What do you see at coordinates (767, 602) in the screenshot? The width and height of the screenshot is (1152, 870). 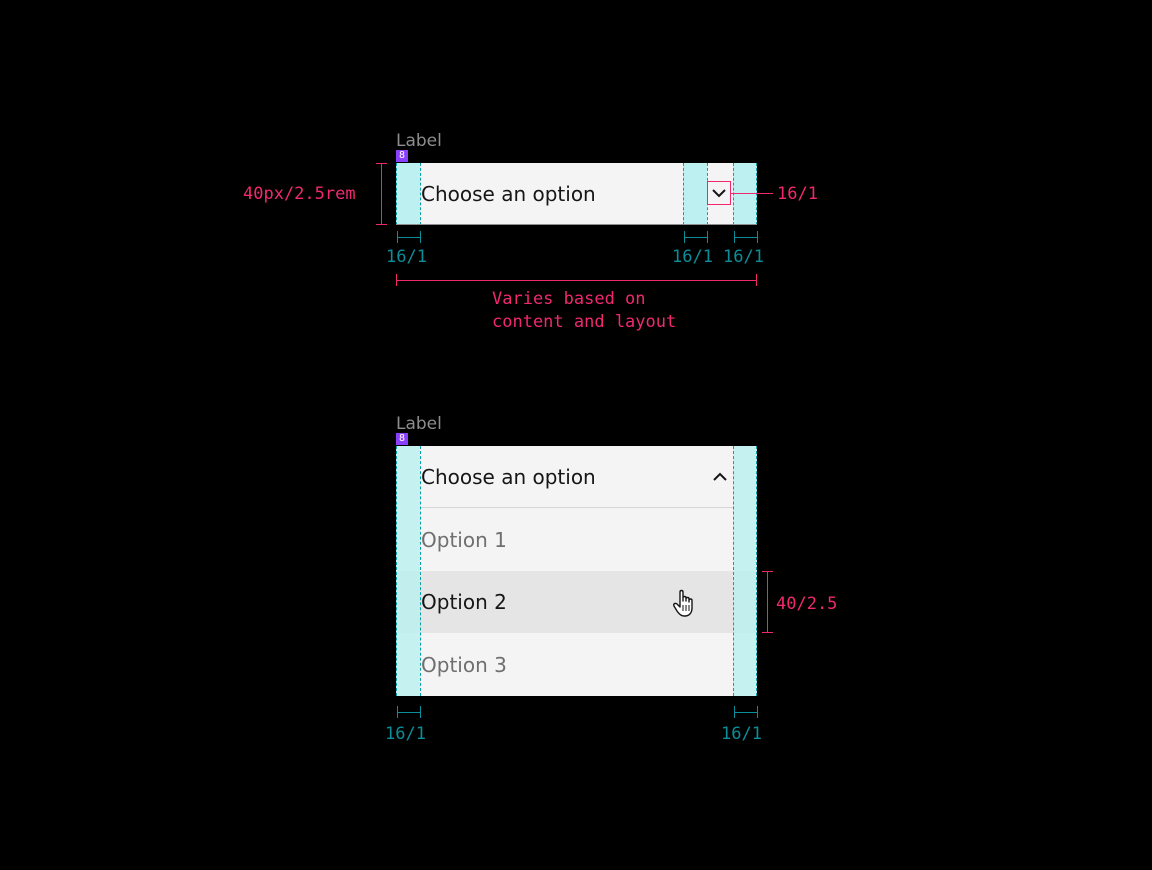 I see `item-height-dimension-line` at bounding box center [767, 602].